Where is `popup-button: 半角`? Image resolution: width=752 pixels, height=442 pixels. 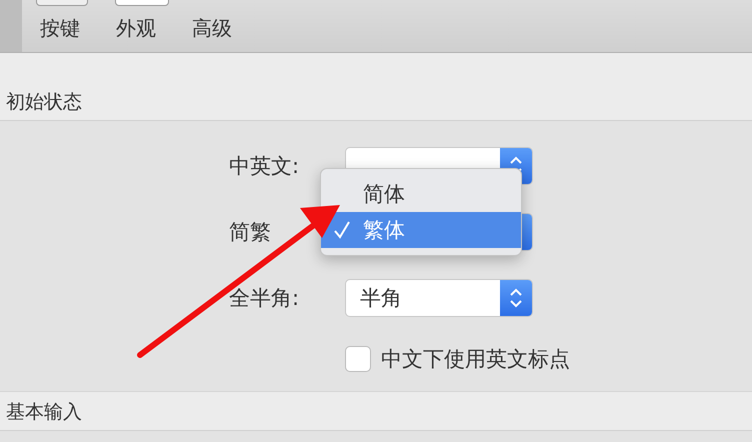
popup-button: 半角 is located at coordinates (439, 298).